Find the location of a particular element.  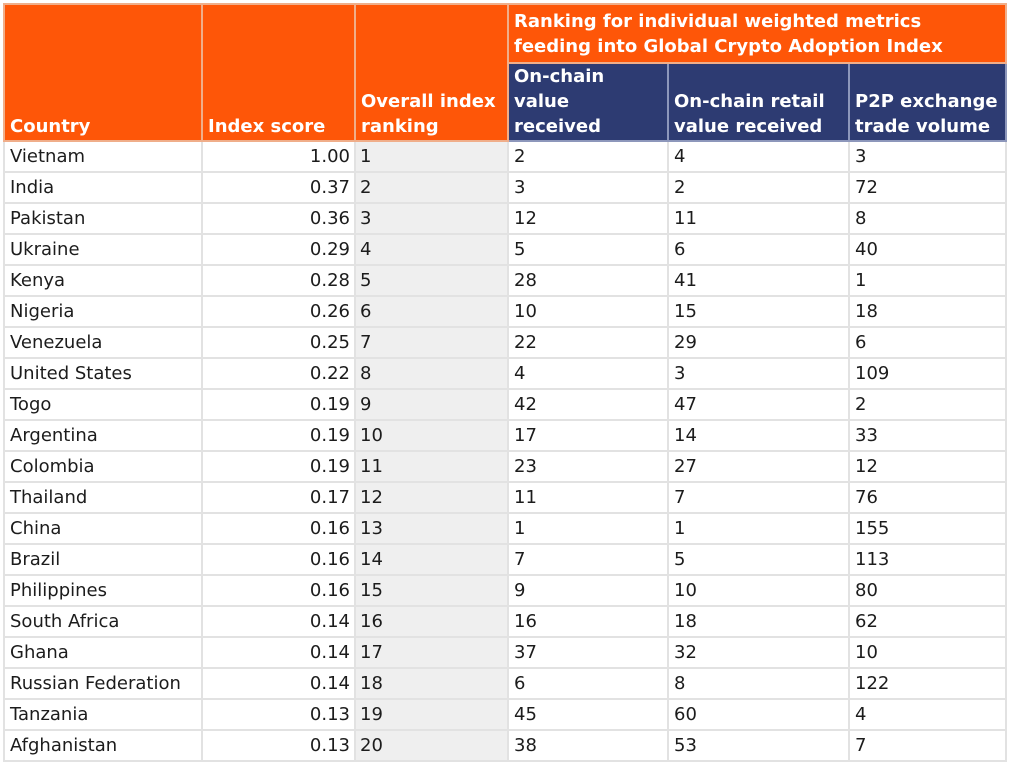

cell-overall-rank: 6 is located at coordinates (431, 311).